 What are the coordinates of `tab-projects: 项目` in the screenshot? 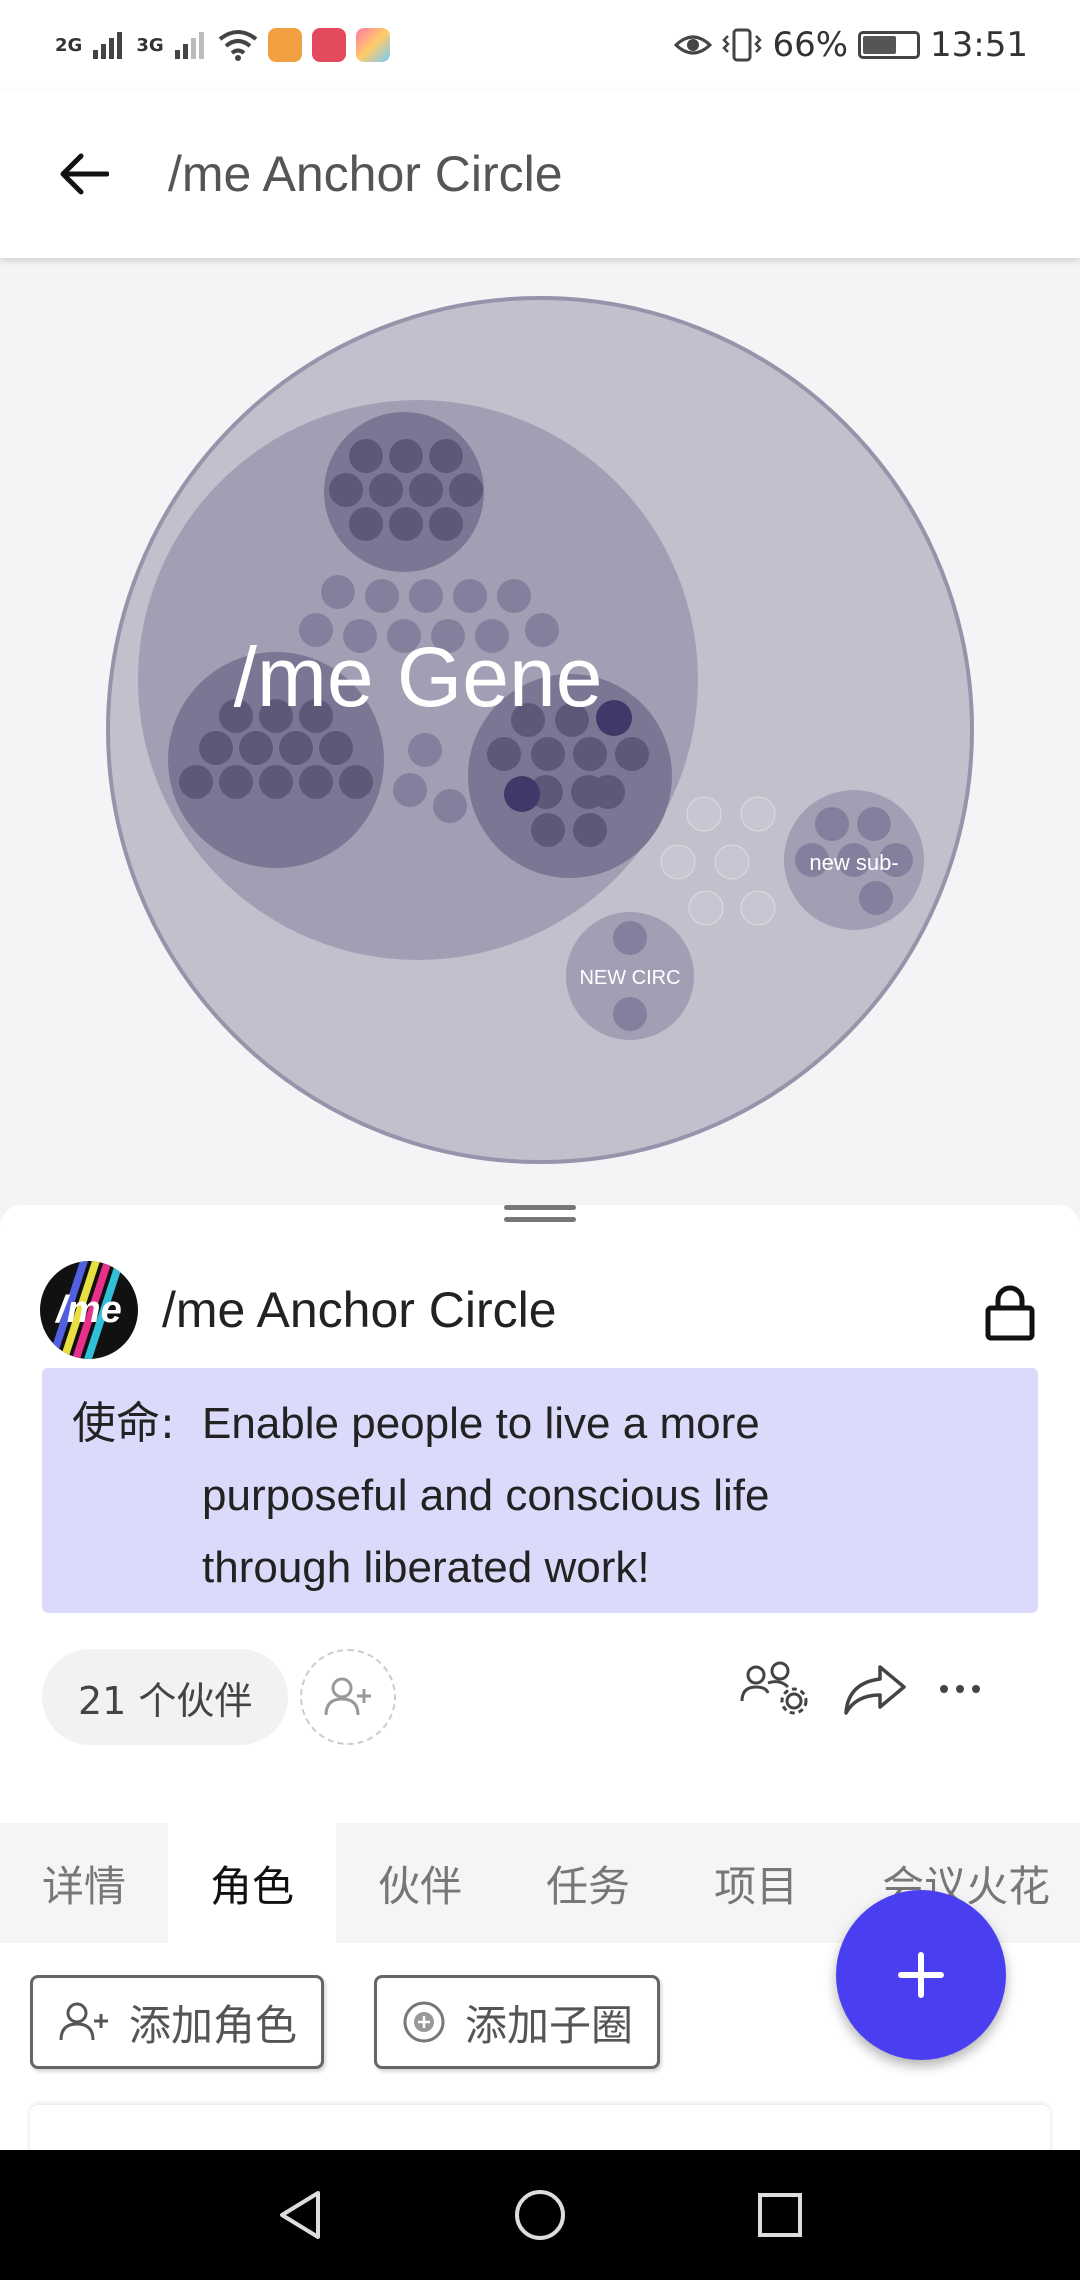 It's located at (756, 1883).